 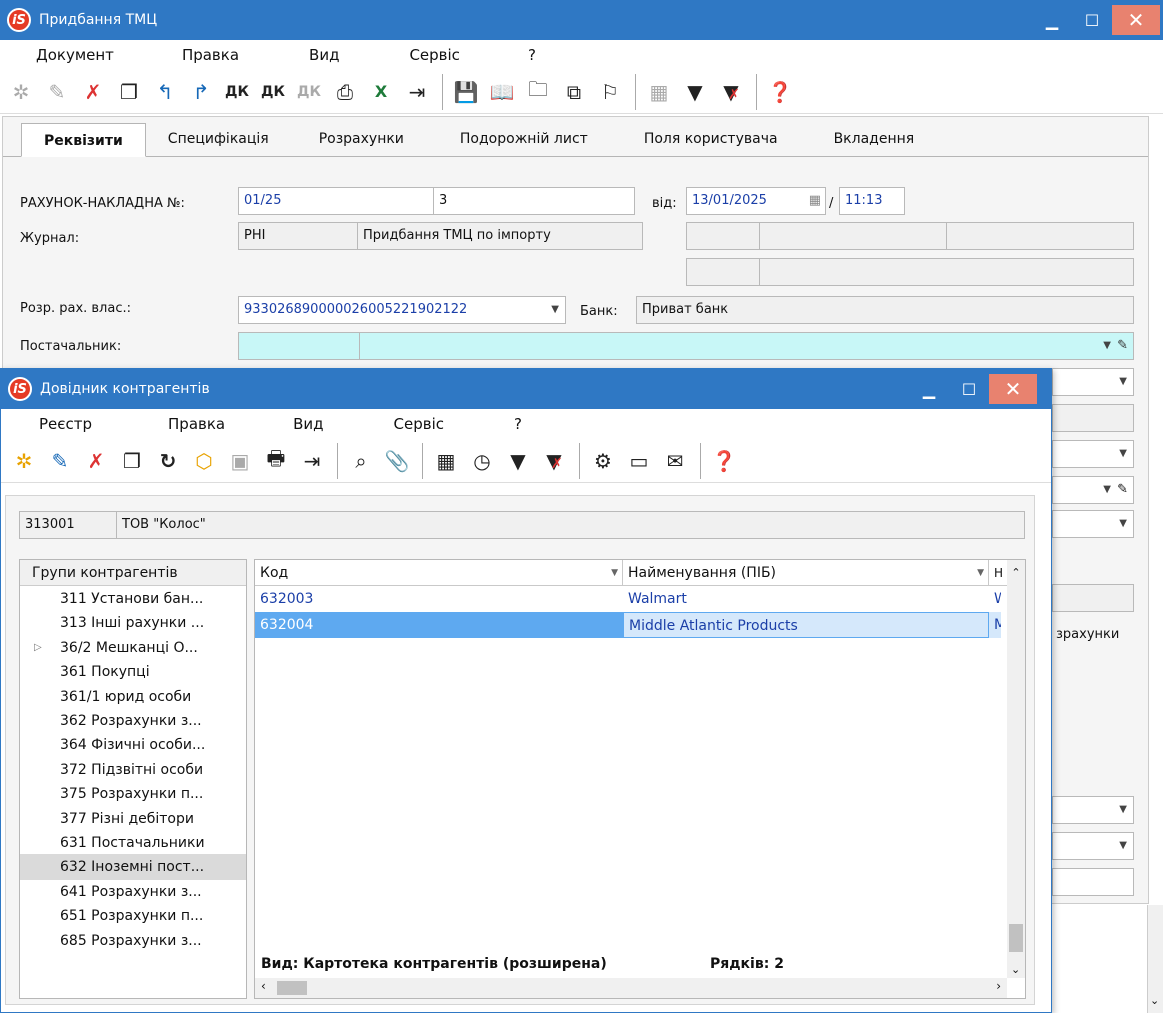 I want to click on package-icon: ⬡, so click(x=204, y=461).